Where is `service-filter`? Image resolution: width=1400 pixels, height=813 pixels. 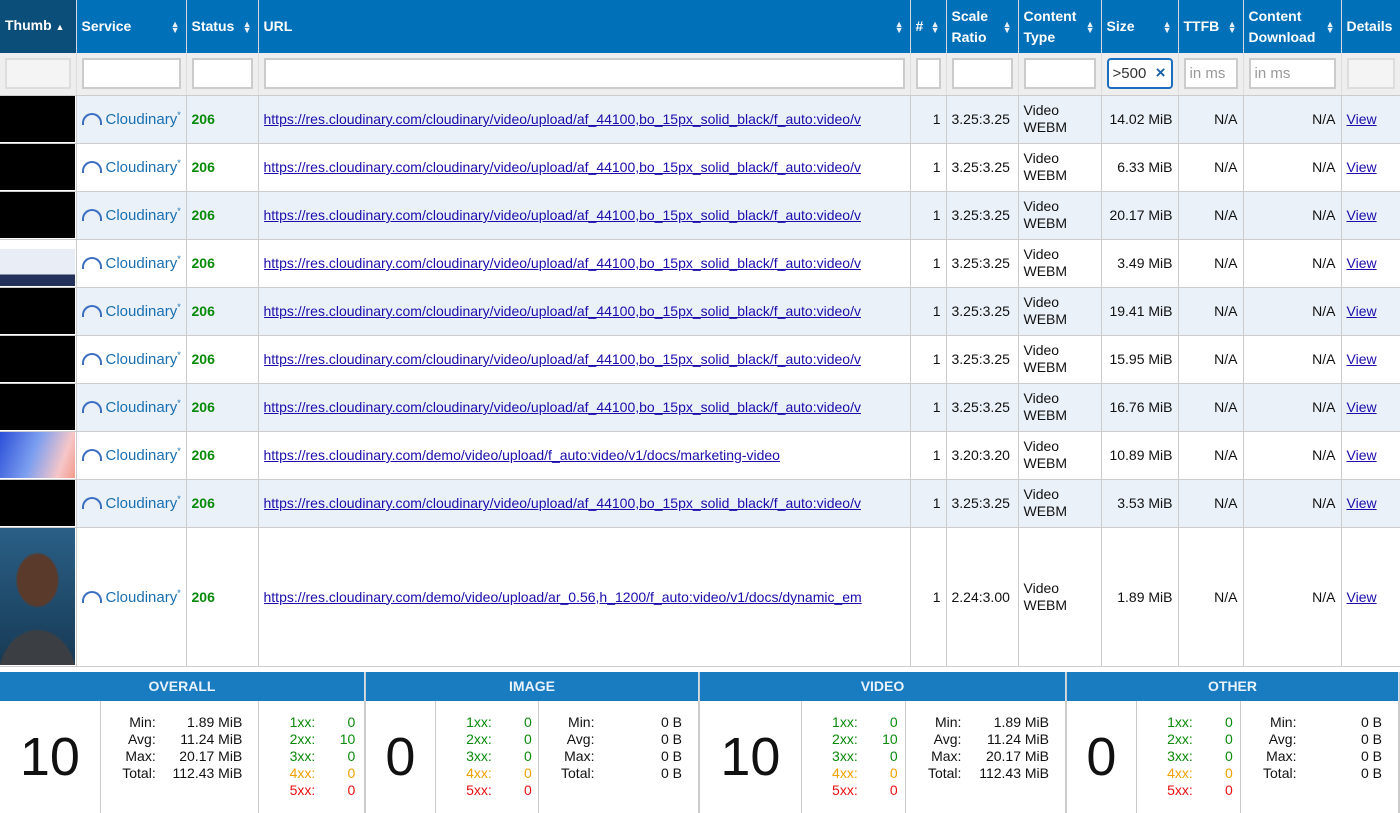
service-filter is located at coordinates (131, 74).